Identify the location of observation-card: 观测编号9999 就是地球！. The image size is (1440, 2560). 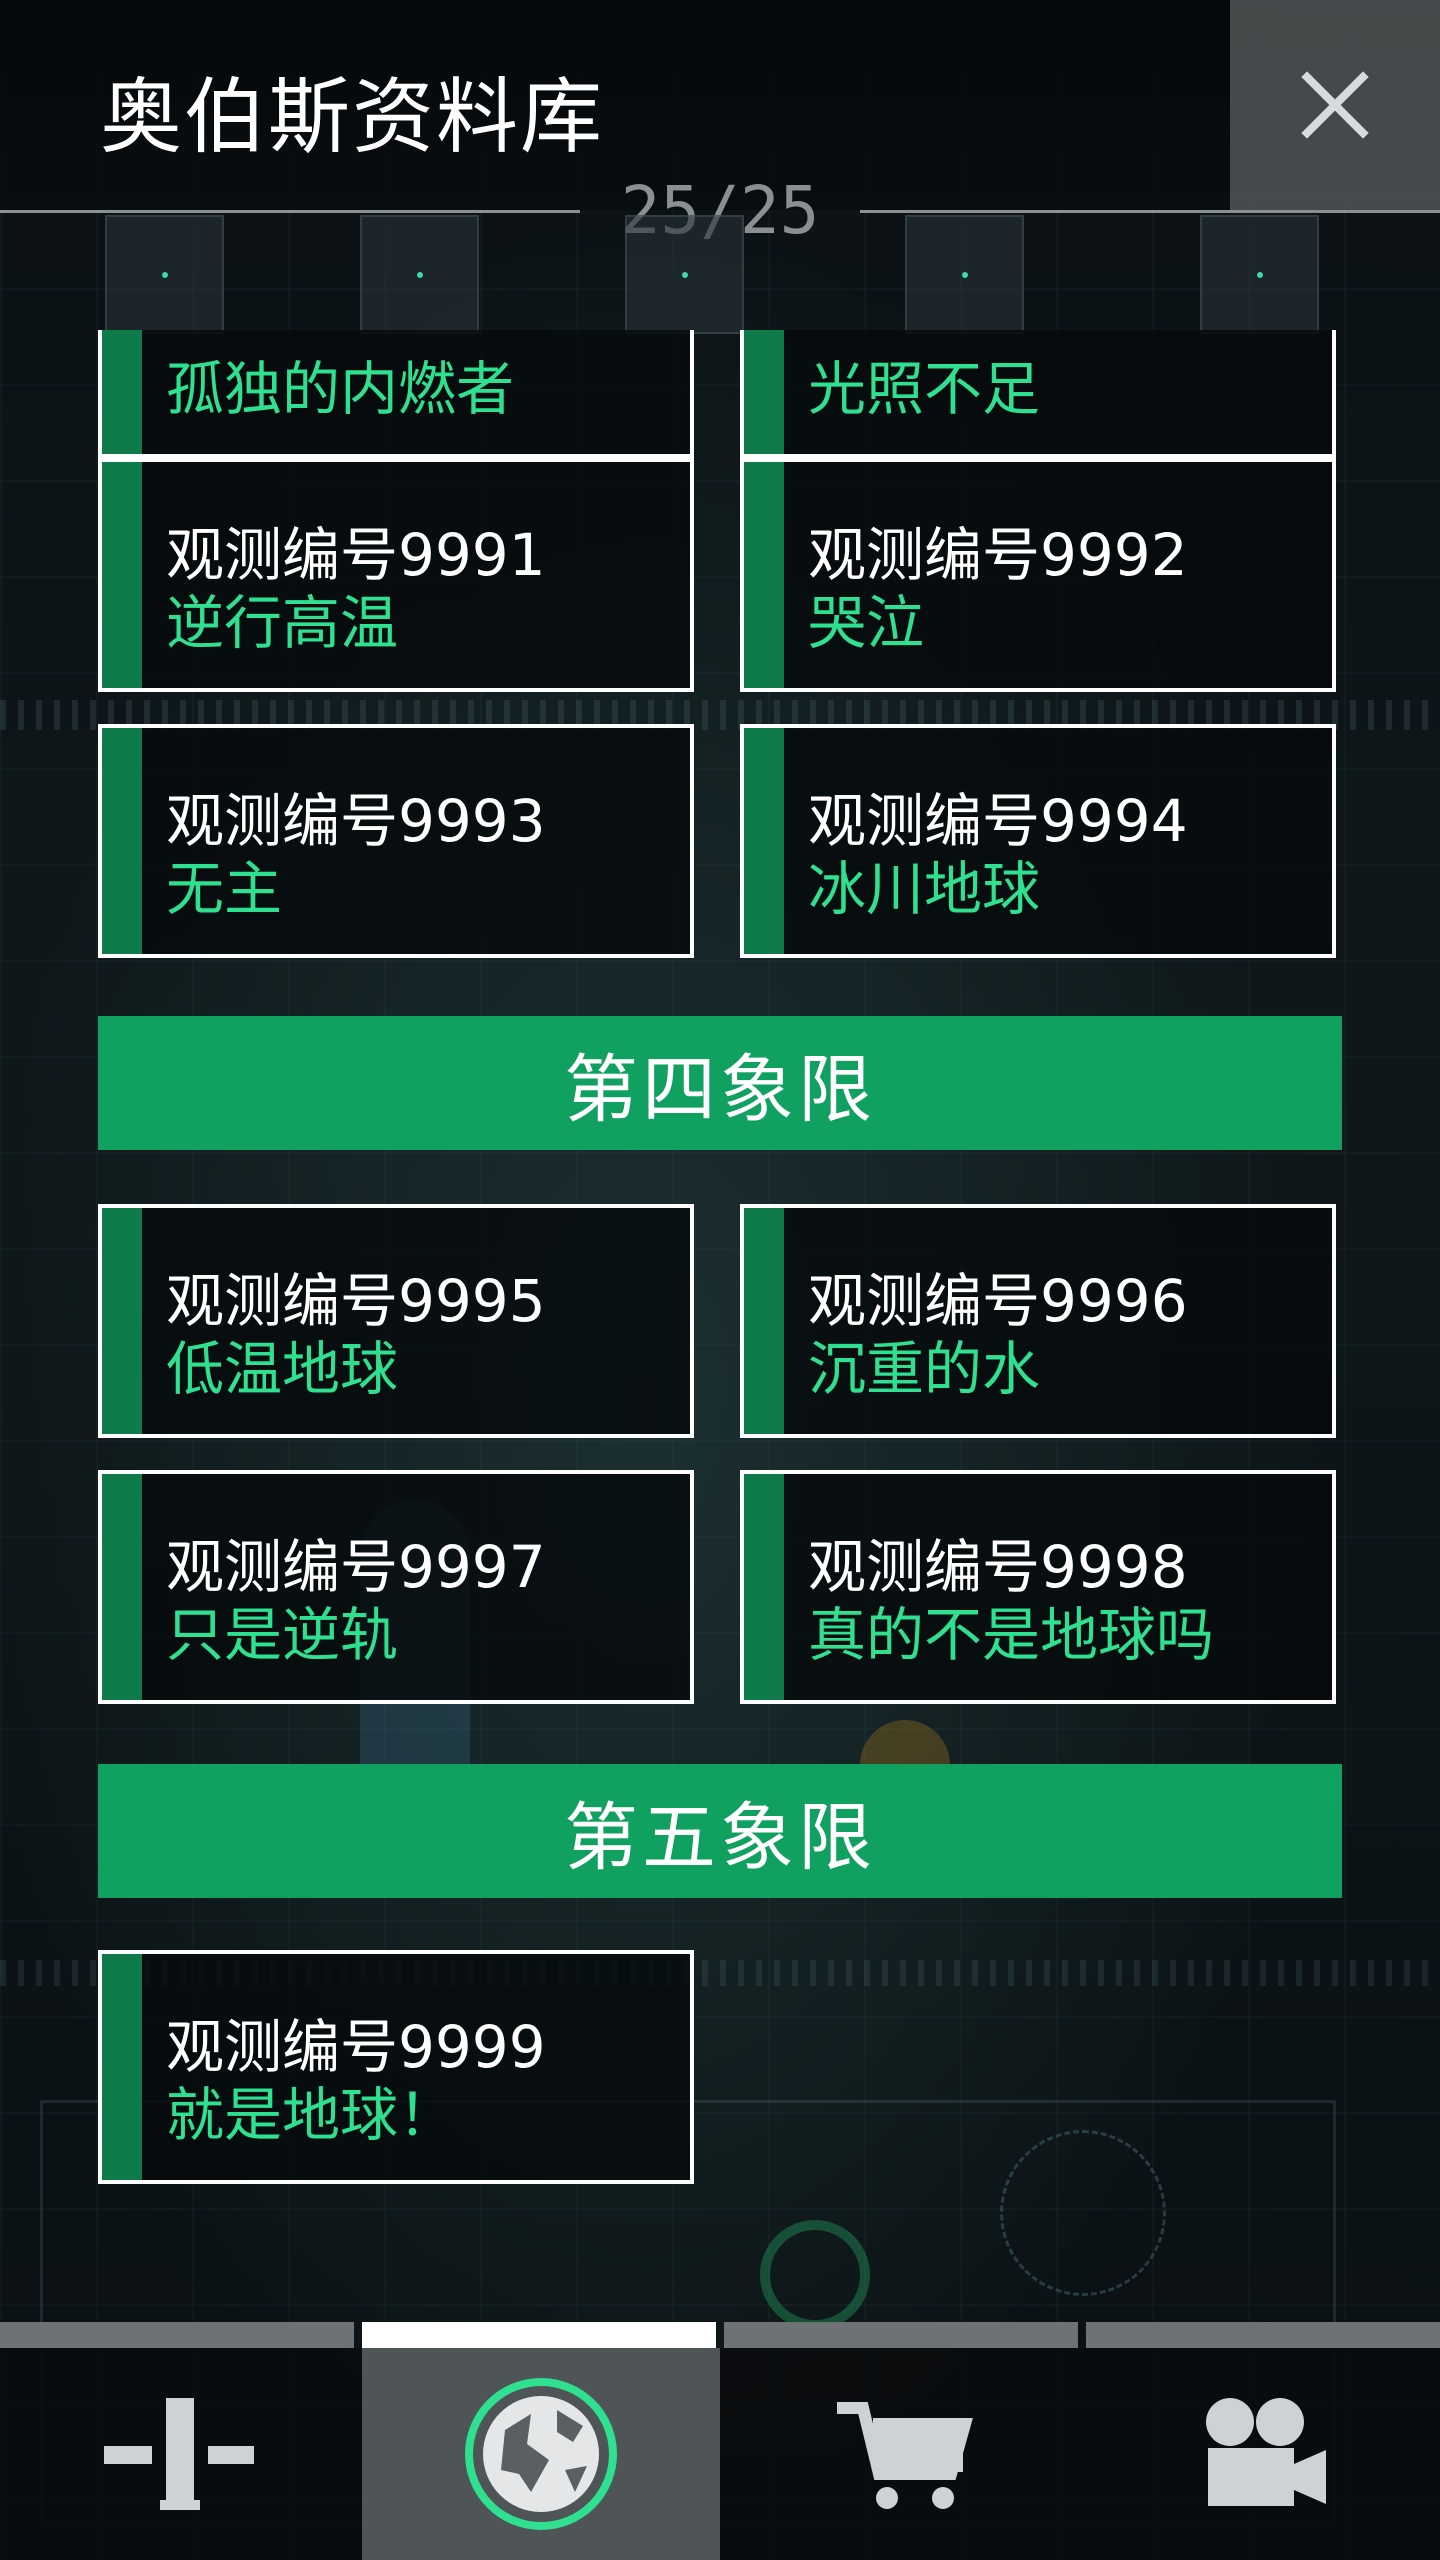
(396, 2067).